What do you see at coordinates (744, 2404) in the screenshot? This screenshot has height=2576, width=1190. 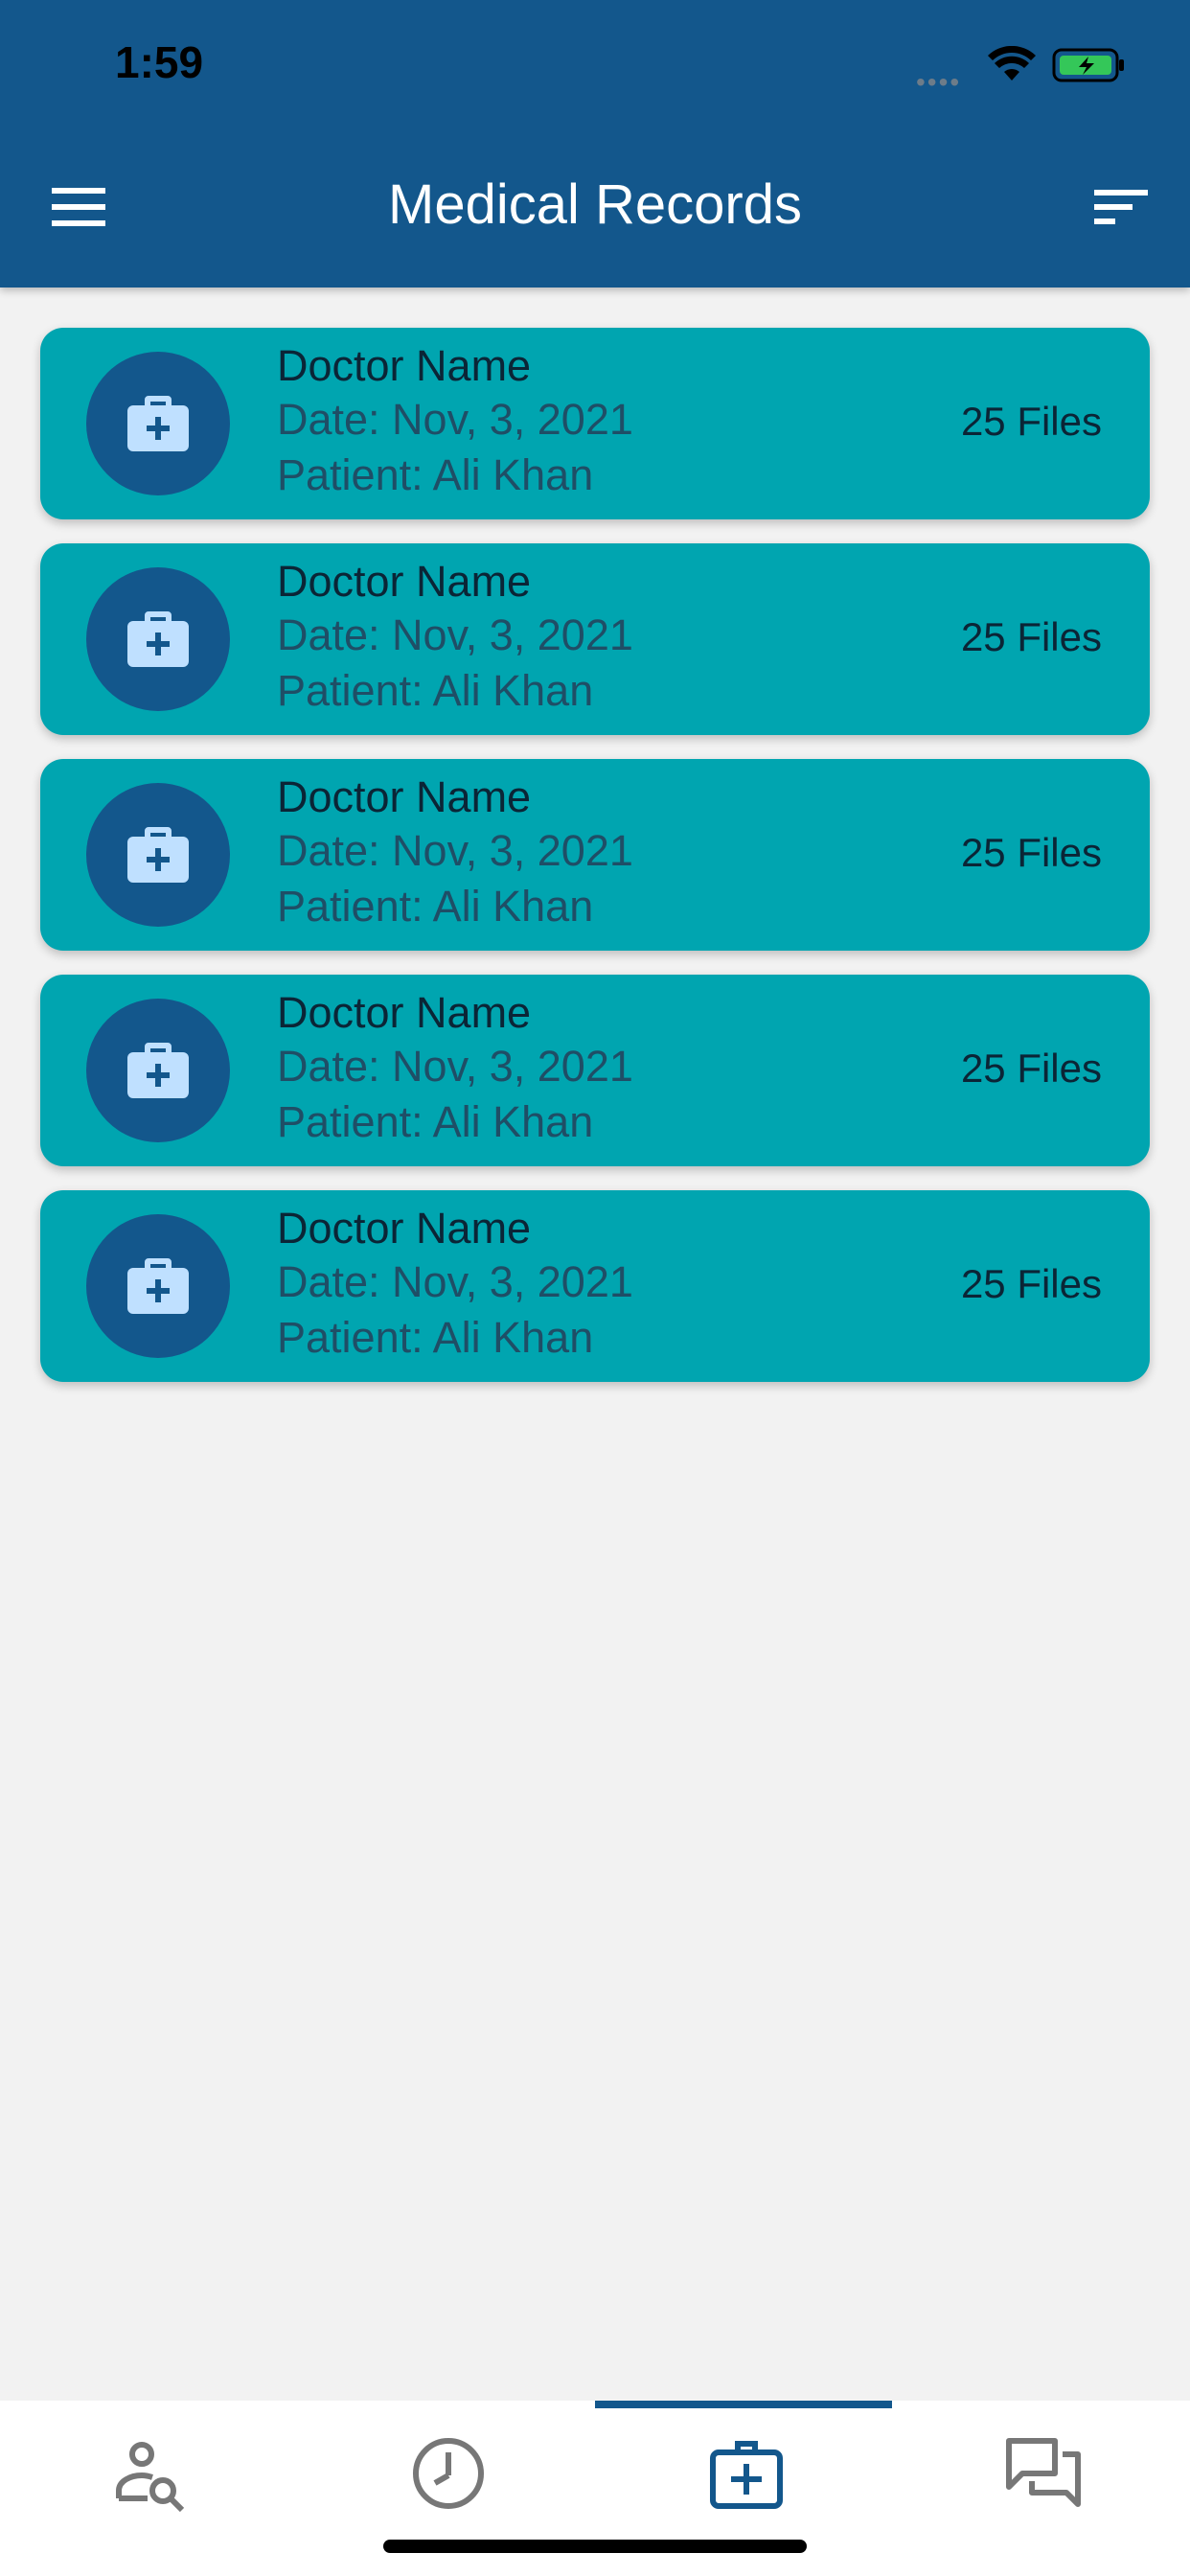 I see `selected-tab-indicator` at bounding box center [744, 2404].